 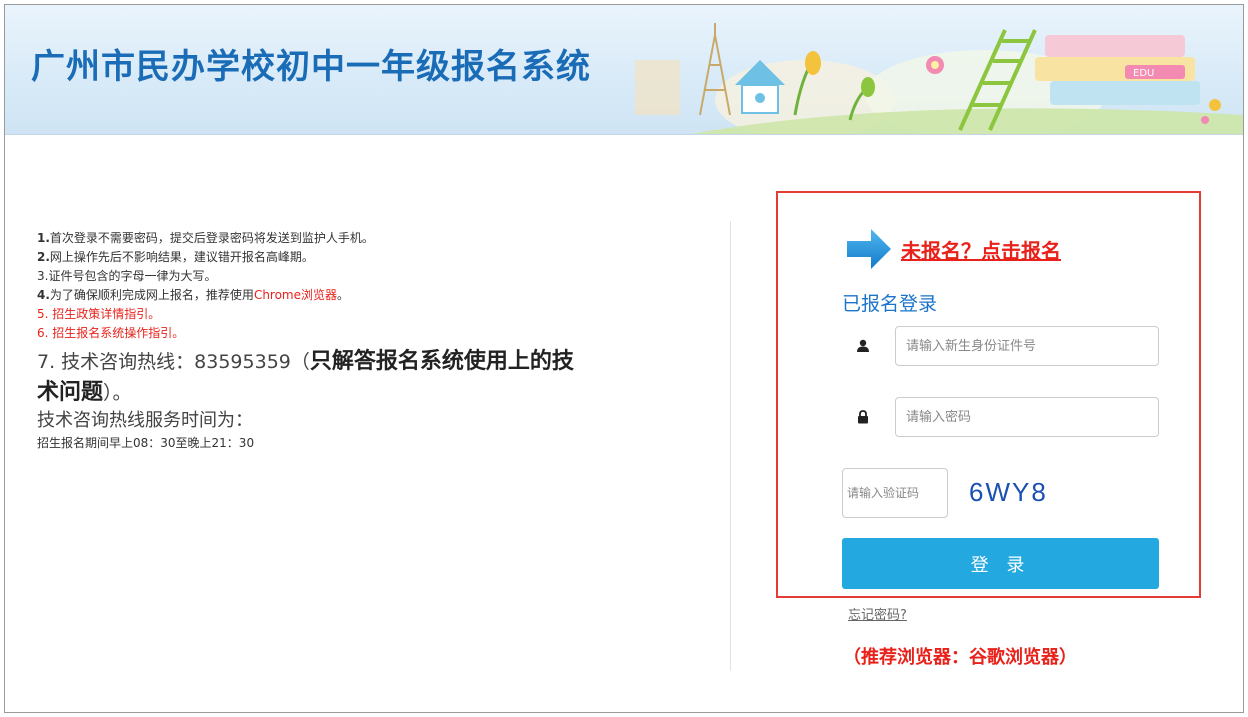 I want to click on instruction-3: 3.证件号包含的字母一律为大写。, so click(x=127, y=276).